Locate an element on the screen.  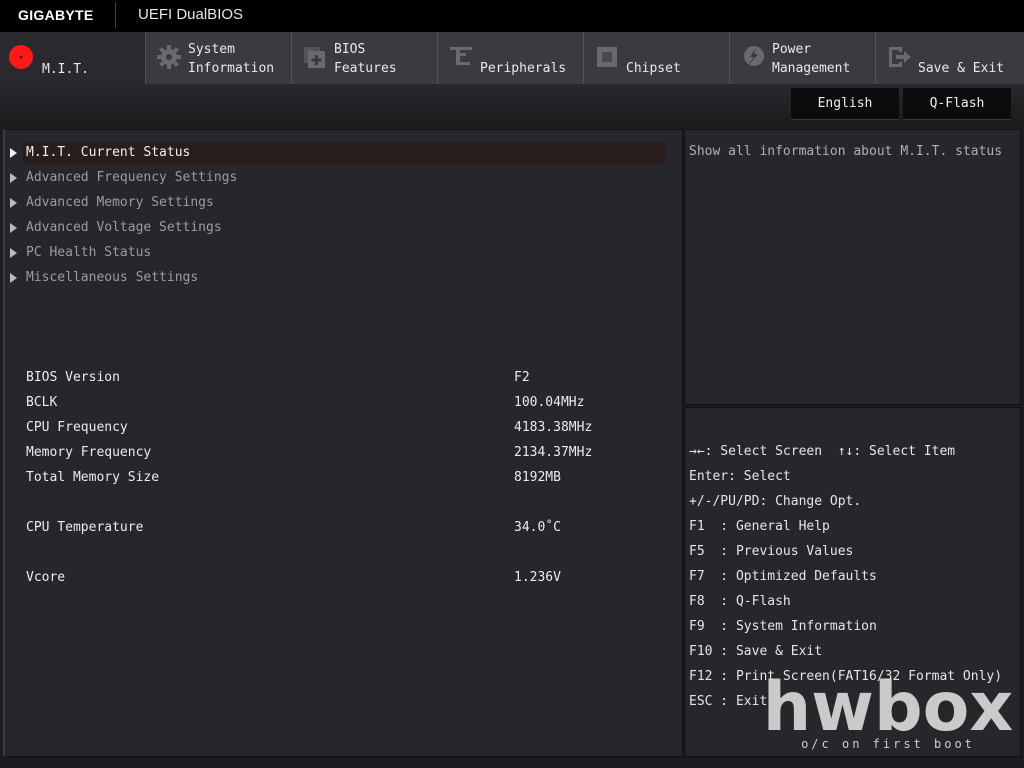
tab-label: BIOS Features is located at coordinates (365, 59).